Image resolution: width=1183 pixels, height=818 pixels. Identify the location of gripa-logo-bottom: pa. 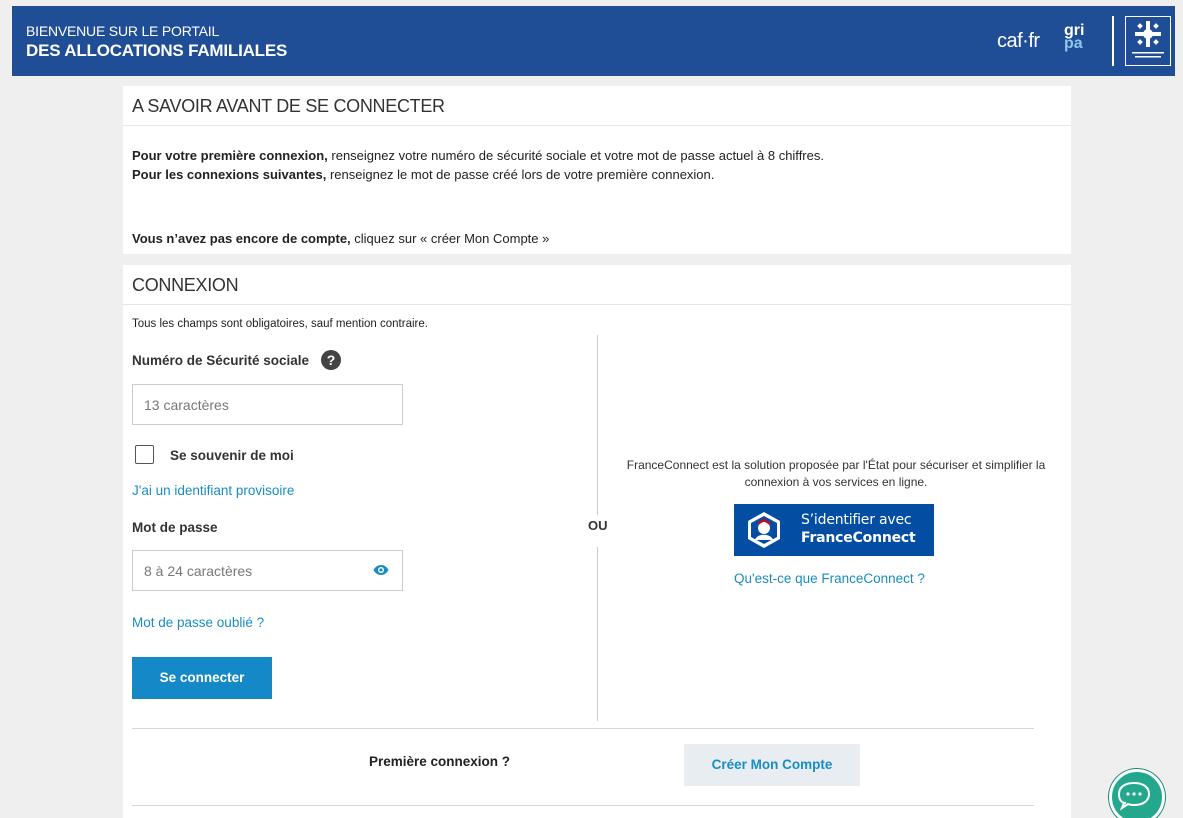
(1073, 43).